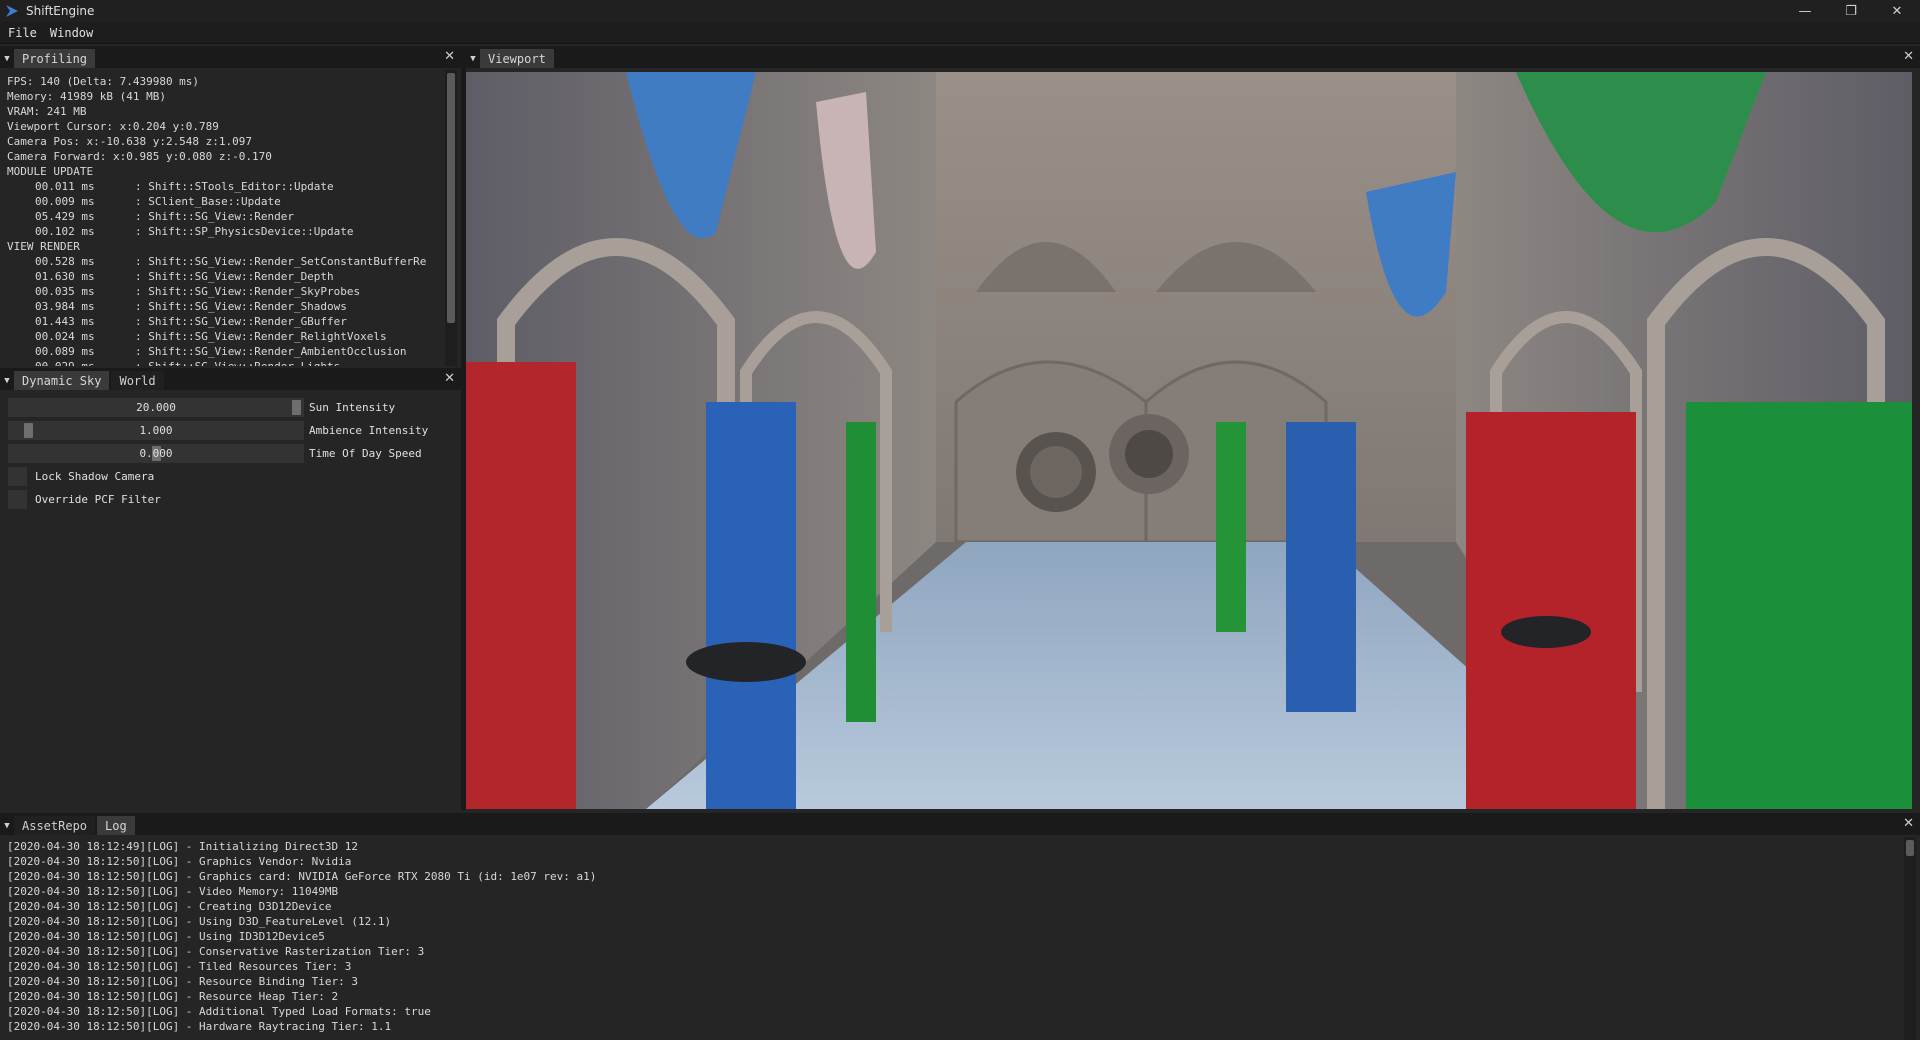 This screenshot has width=1920, height=1040. What do you see at coordinates (47, 111) in the screenshot?
I see `profiling-stat-line: VRAM: 241 MB` at bounding box center [47, 111].